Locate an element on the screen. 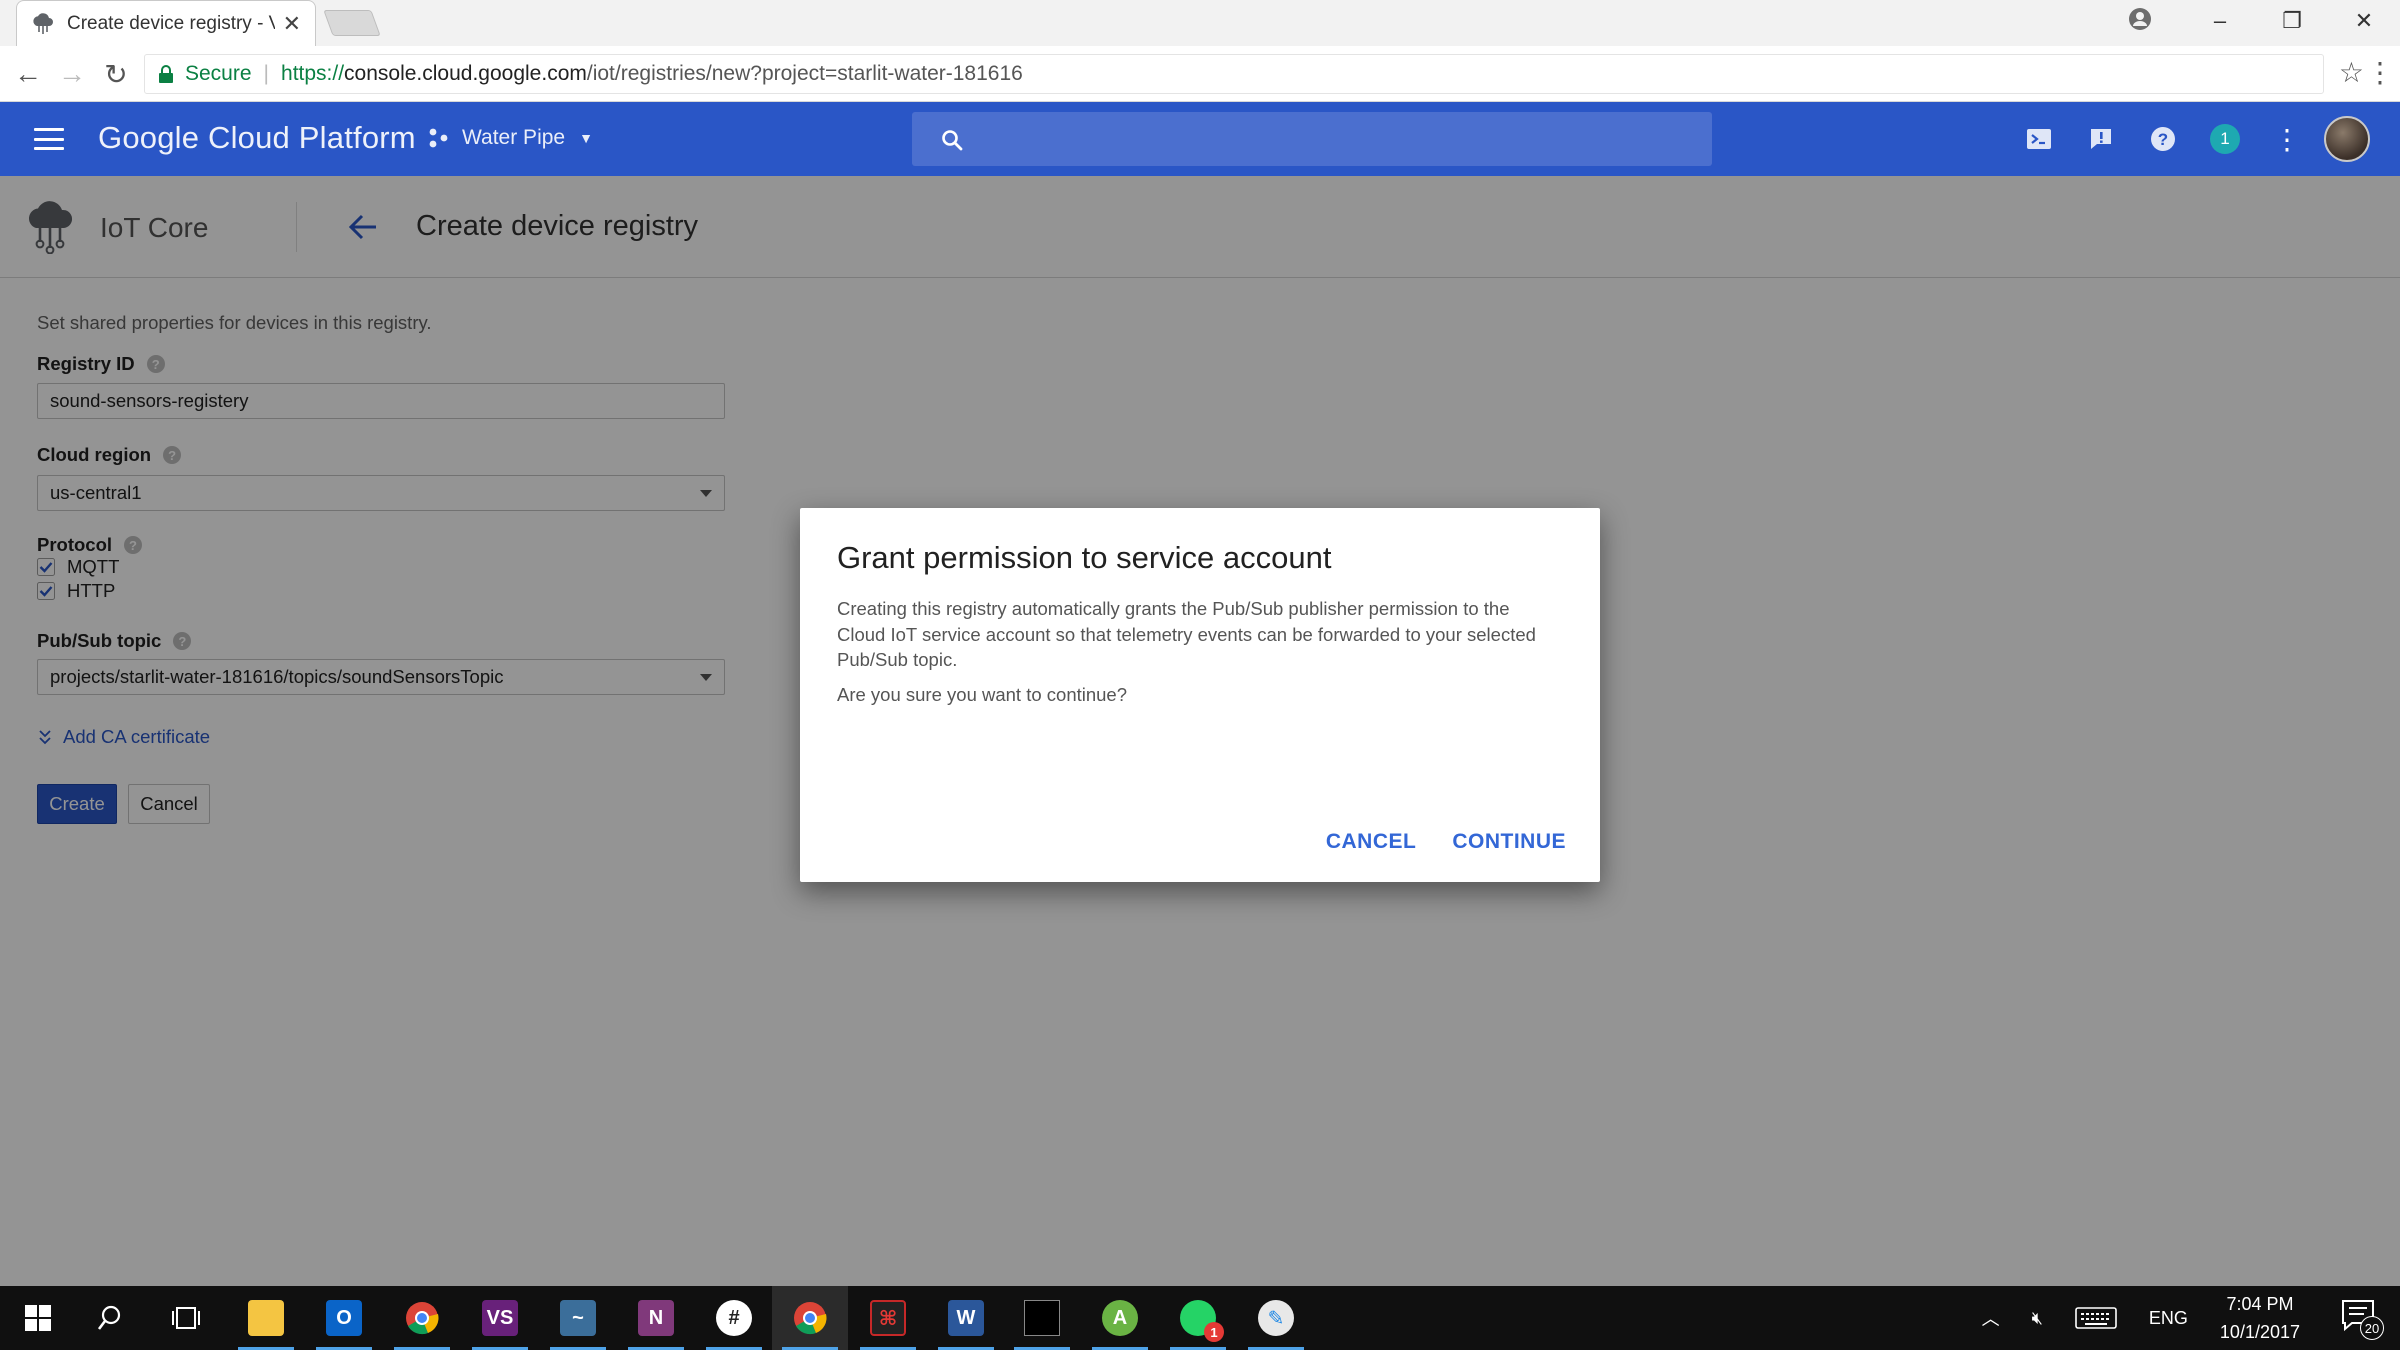  mysql-workbench-icon: ~ is located at coordinates (578, 1318).